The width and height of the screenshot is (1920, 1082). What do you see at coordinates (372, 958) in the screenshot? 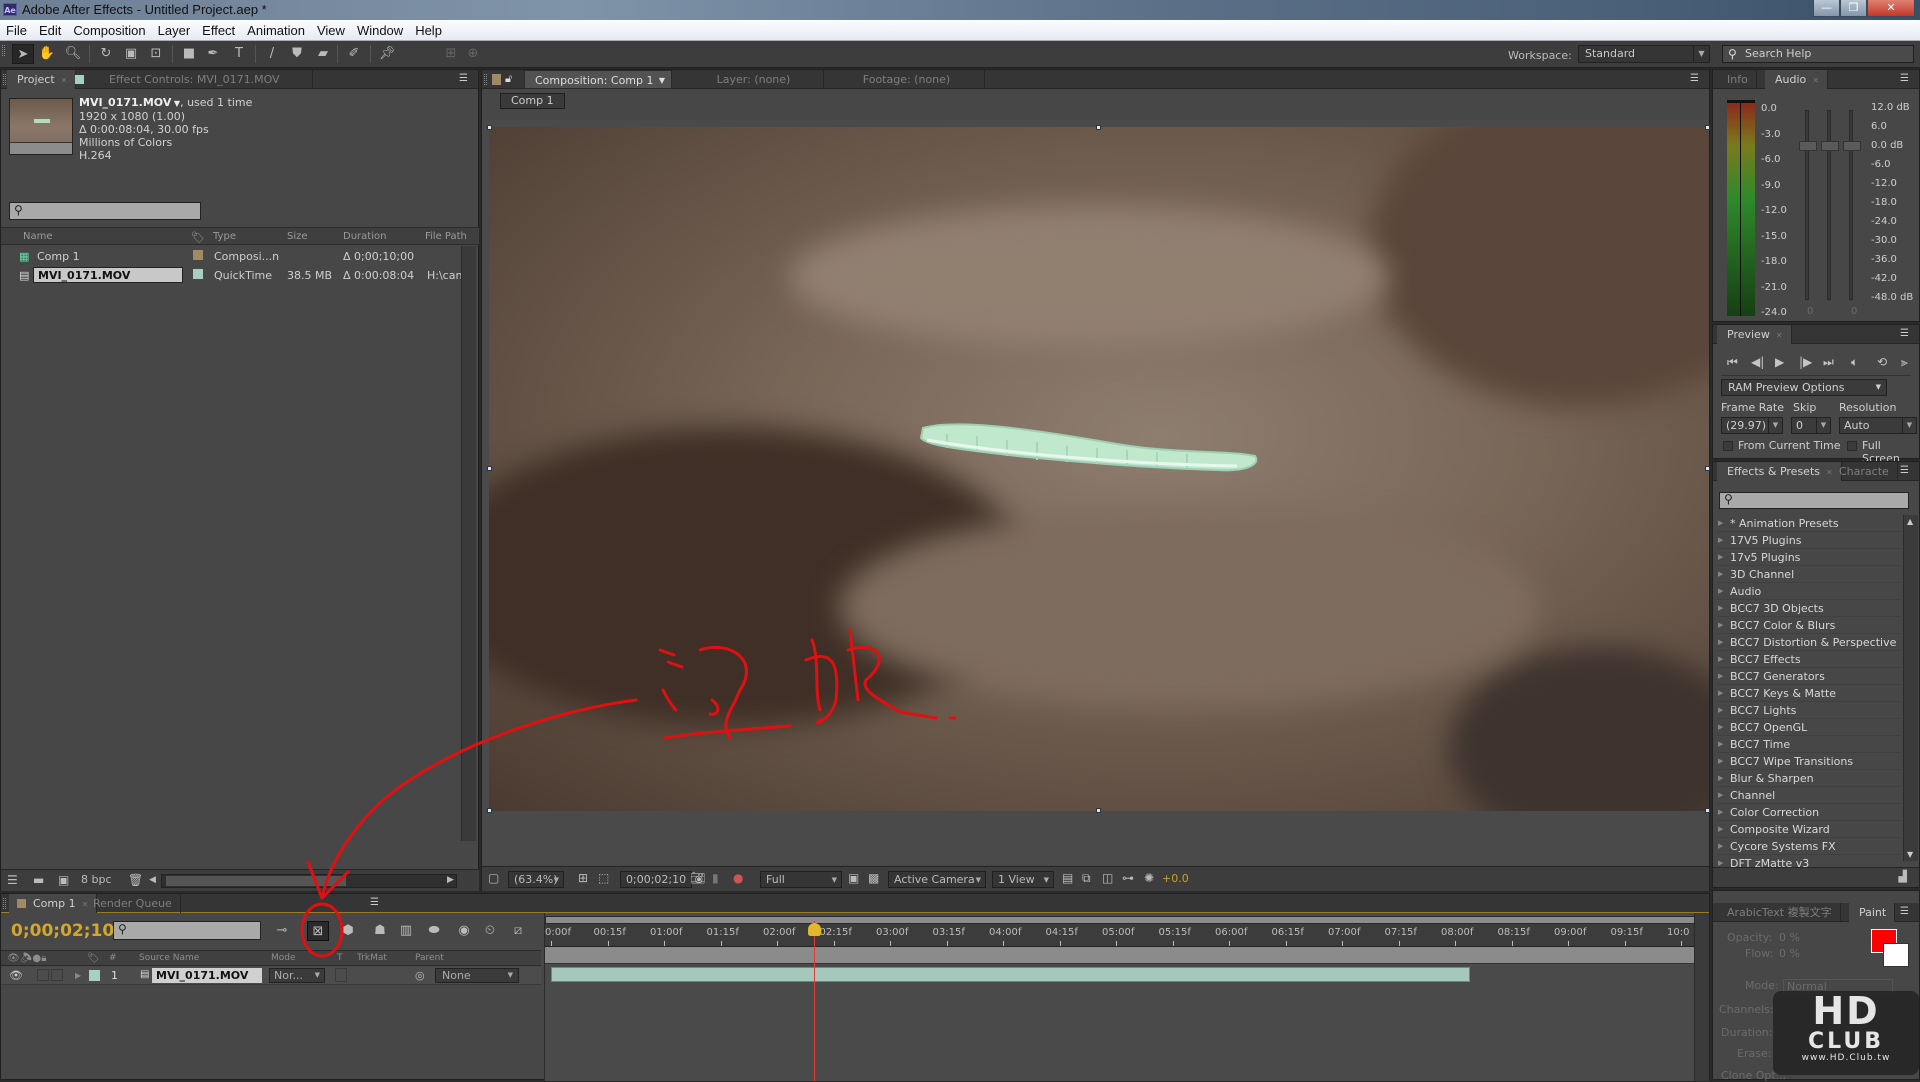
I see `col-trkmat: TrkMat` at bounding box center [372, 958].